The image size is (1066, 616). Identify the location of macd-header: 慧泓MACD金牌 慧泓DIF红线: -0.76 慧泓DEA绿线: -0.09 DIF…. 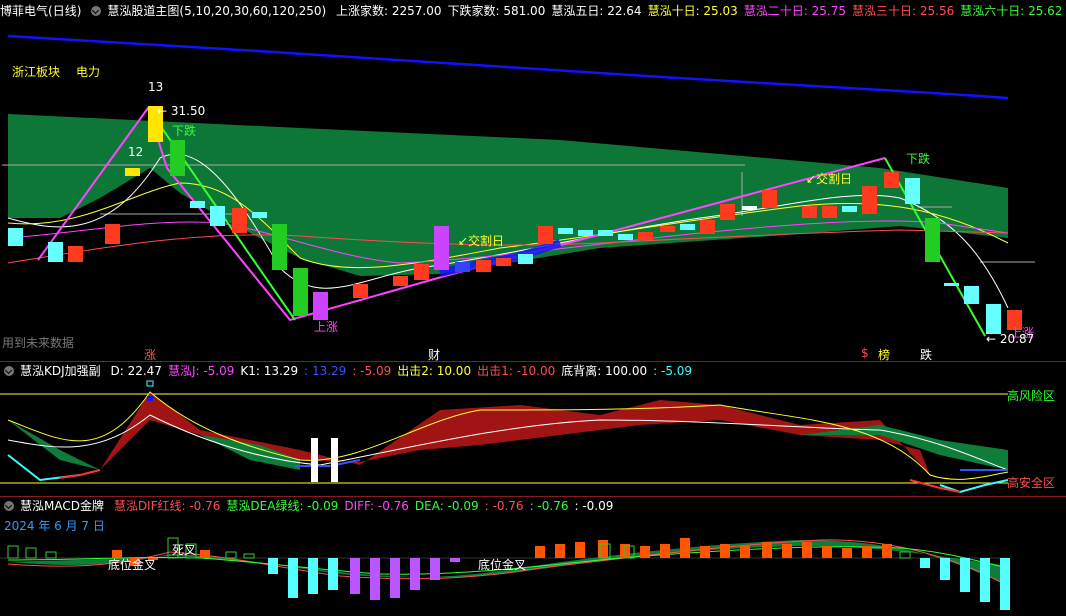
(533, 506).